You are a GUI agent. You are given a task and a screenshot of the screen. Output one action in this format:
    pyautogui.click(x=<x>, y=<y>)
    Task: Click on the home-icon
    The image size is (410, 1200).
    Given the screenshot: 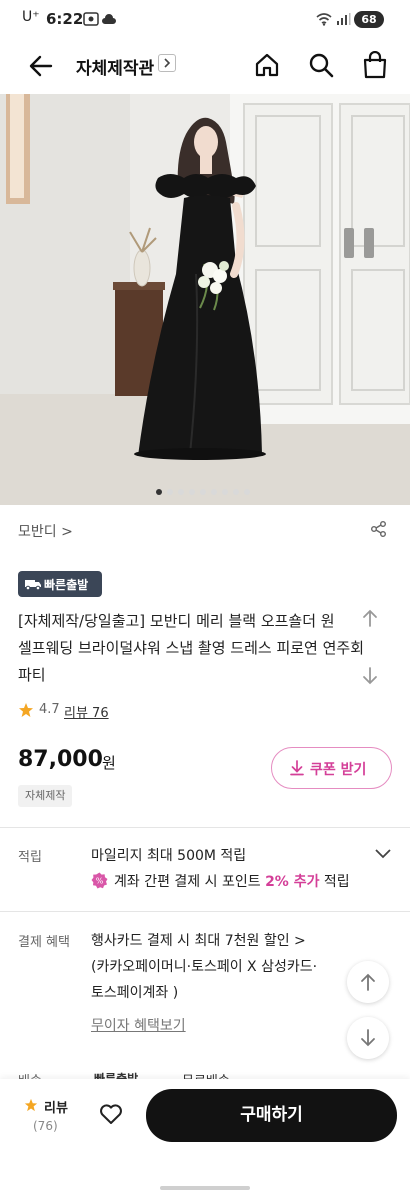 What is the action you would take?
    pyautogui.click(x=267, y=65)
    